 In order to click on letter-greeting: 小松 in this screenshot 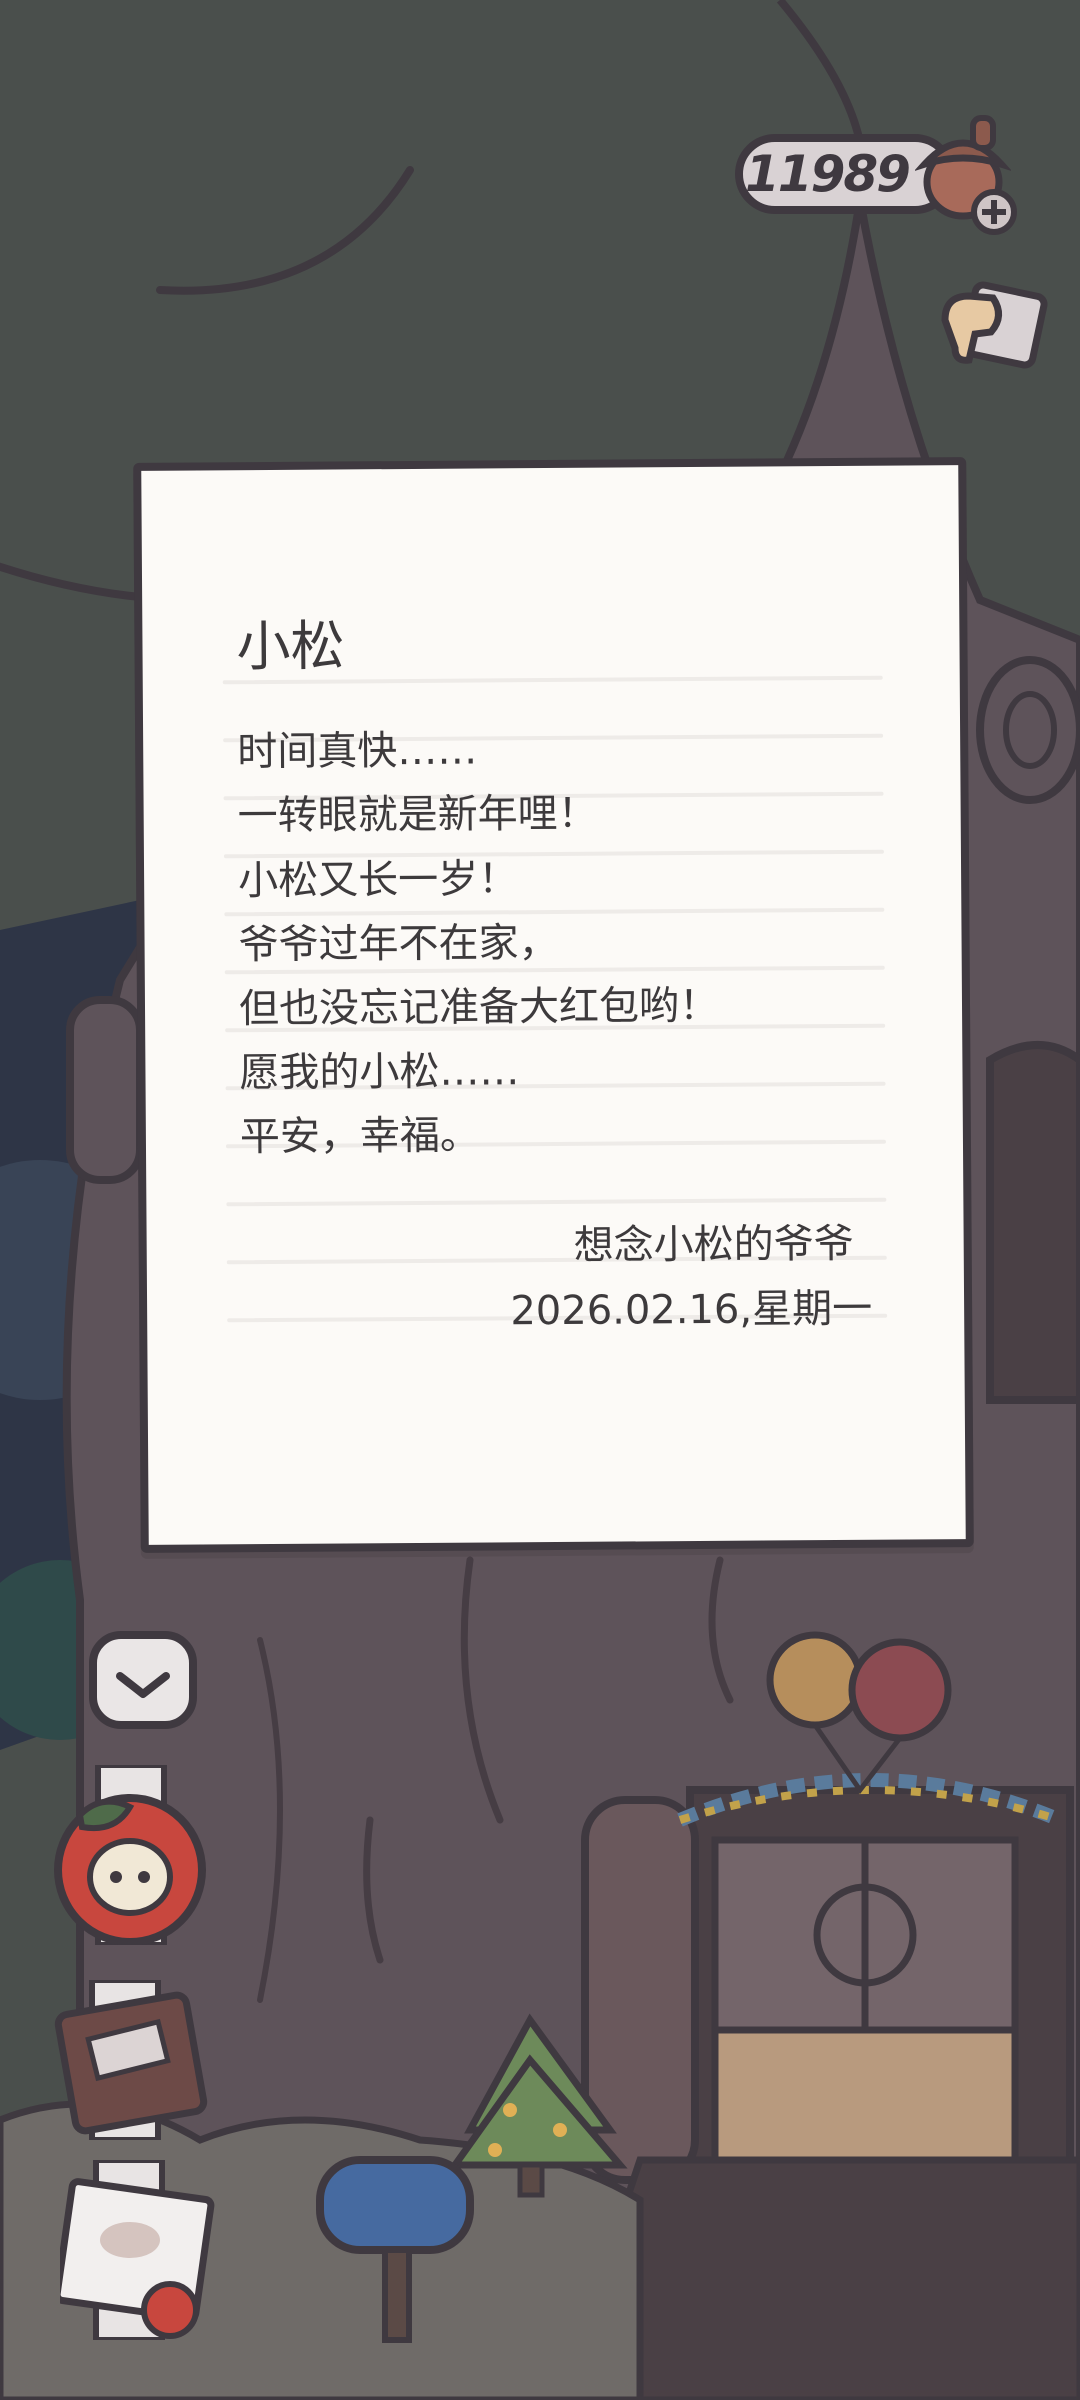, I will do `click(290, 646)`.